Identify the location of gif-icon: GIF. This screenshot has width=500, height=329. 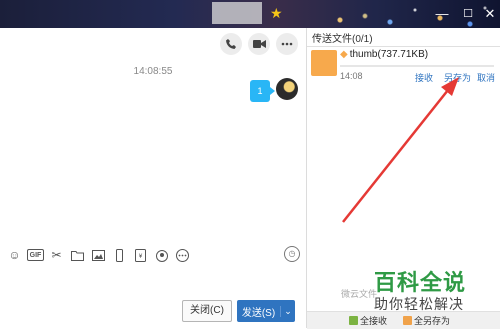
(35, 255).